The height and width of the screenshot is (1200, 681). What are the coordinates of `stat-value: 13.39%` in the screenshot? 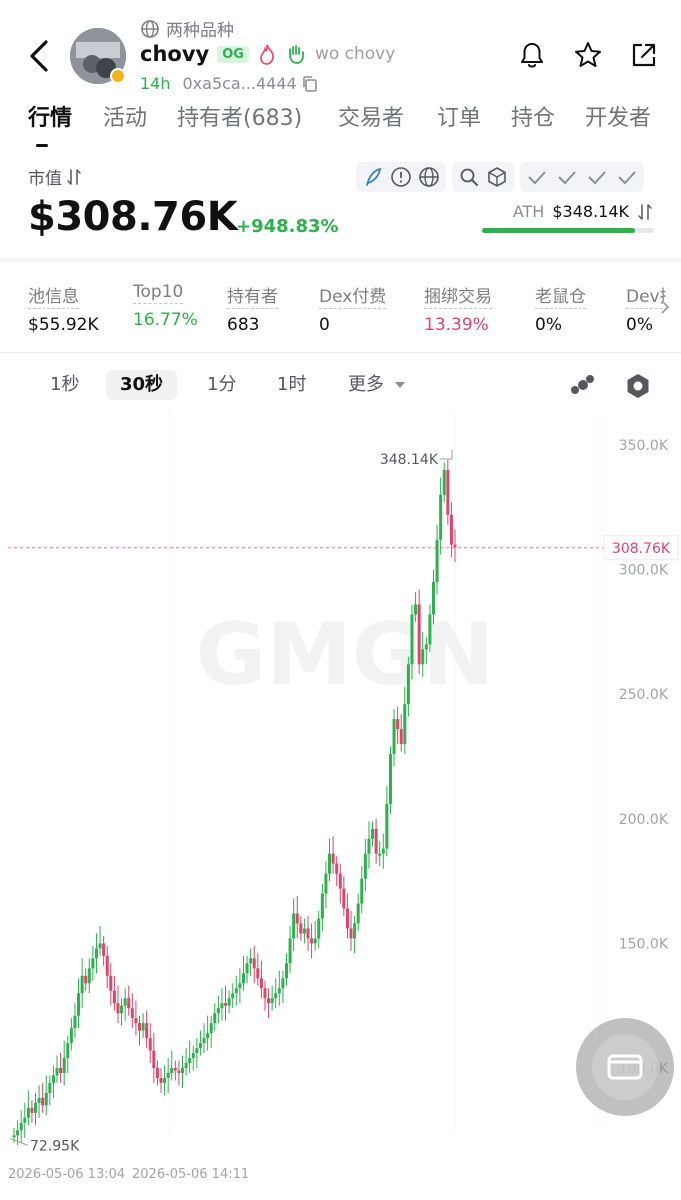 It's located at (456, 325).